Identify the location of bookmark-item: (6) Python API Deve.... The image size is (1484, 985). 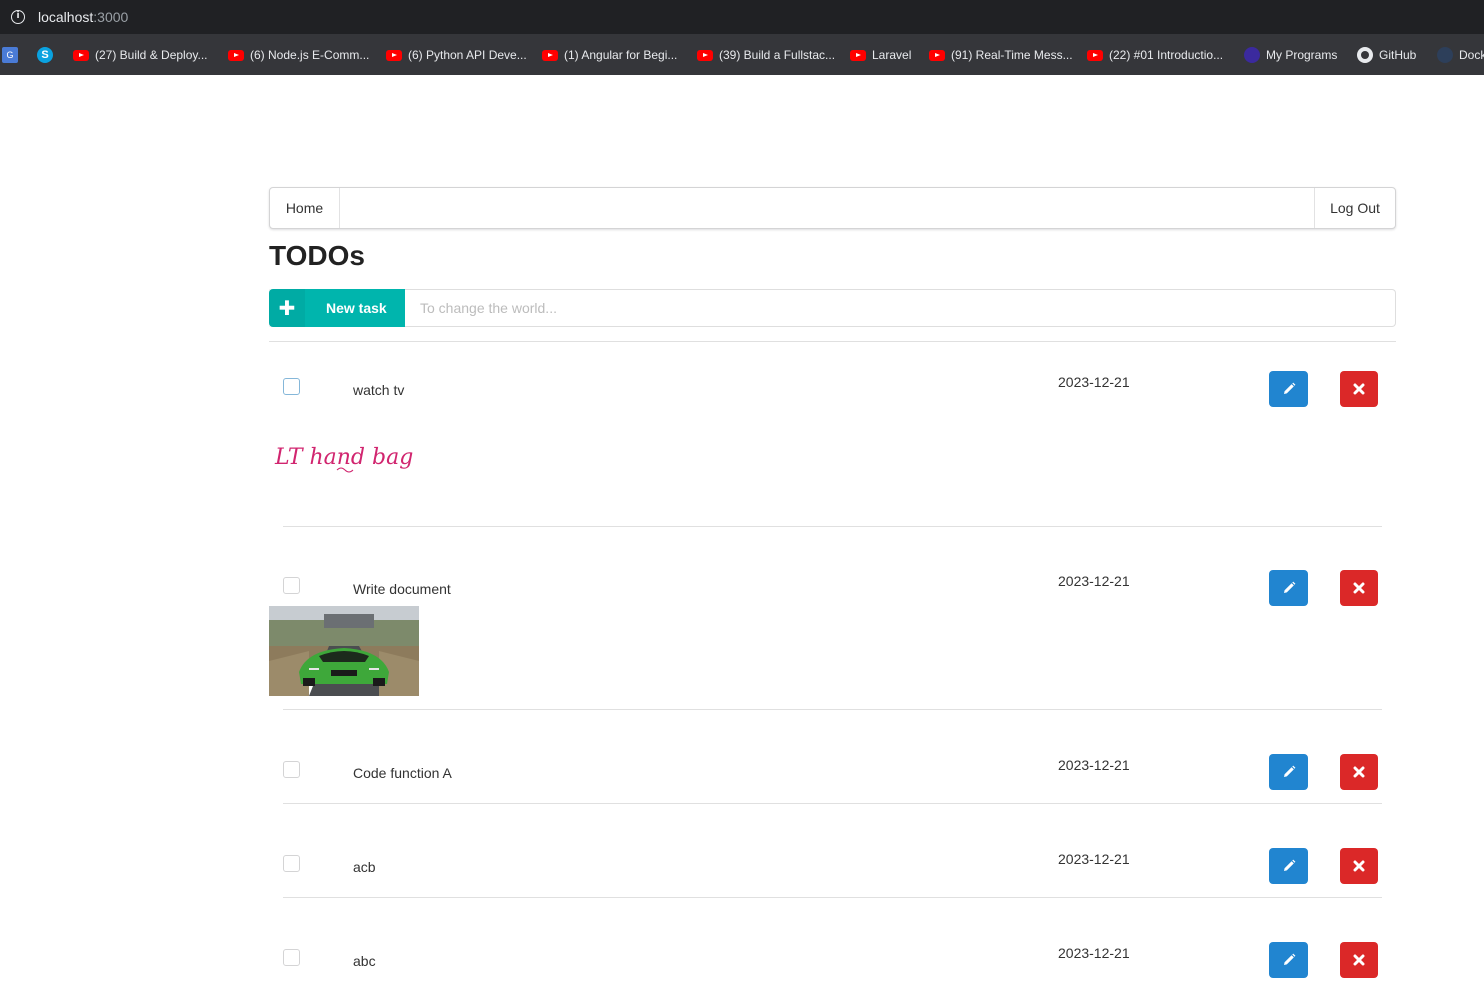
(456, 55).